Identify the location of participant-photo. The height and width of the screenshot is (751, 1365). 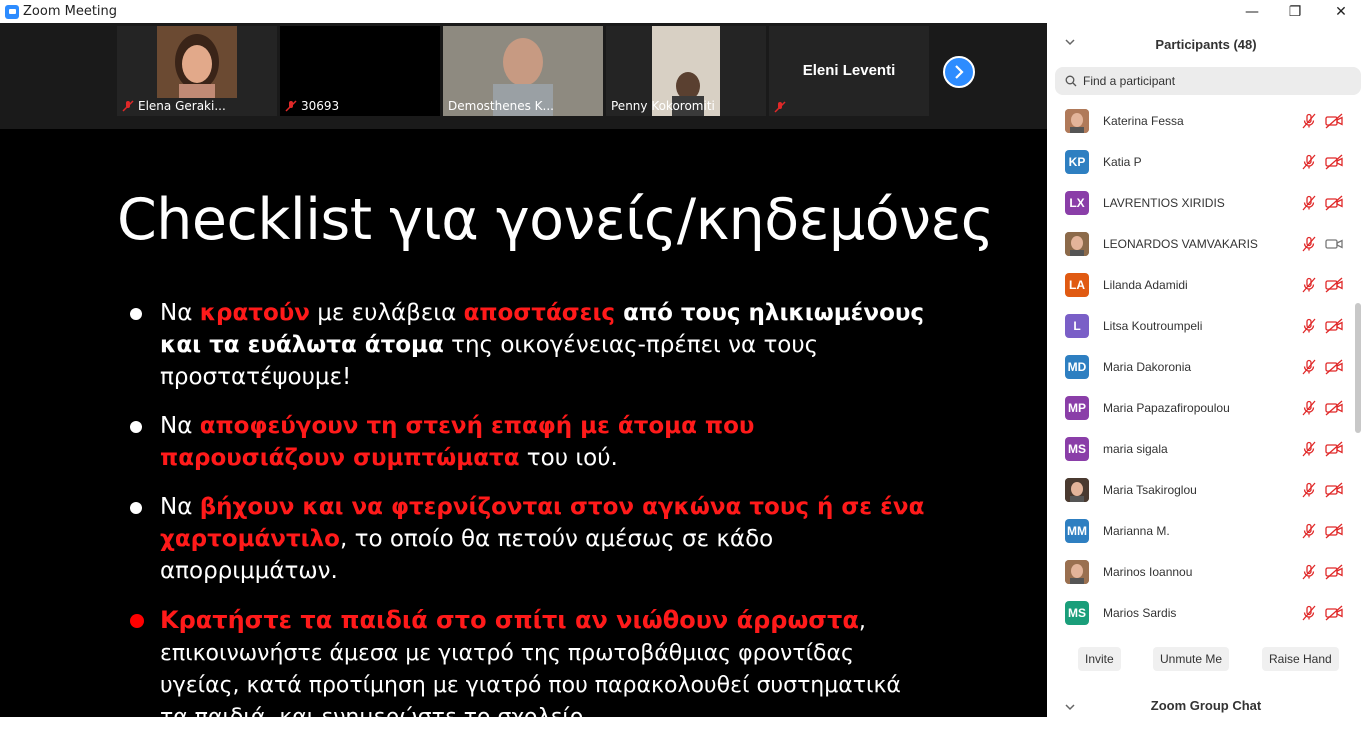
(197, 62).